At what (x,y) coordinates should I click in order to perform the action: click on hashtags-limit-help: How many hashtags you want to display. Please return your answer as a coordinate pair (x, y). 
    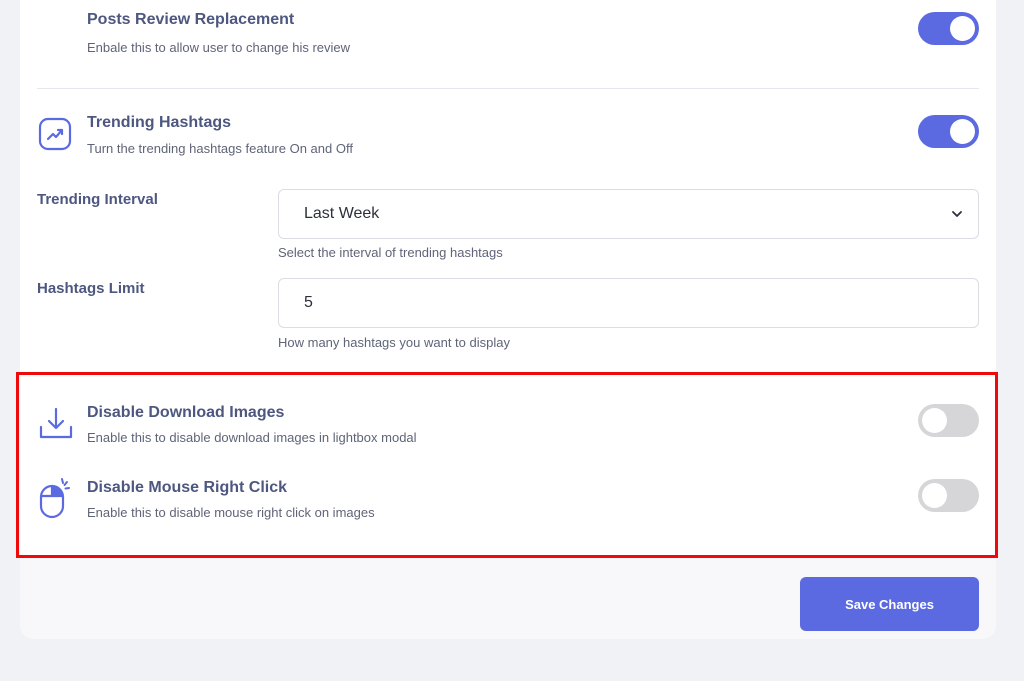
    Looking at the image, I should click on (394, 342).